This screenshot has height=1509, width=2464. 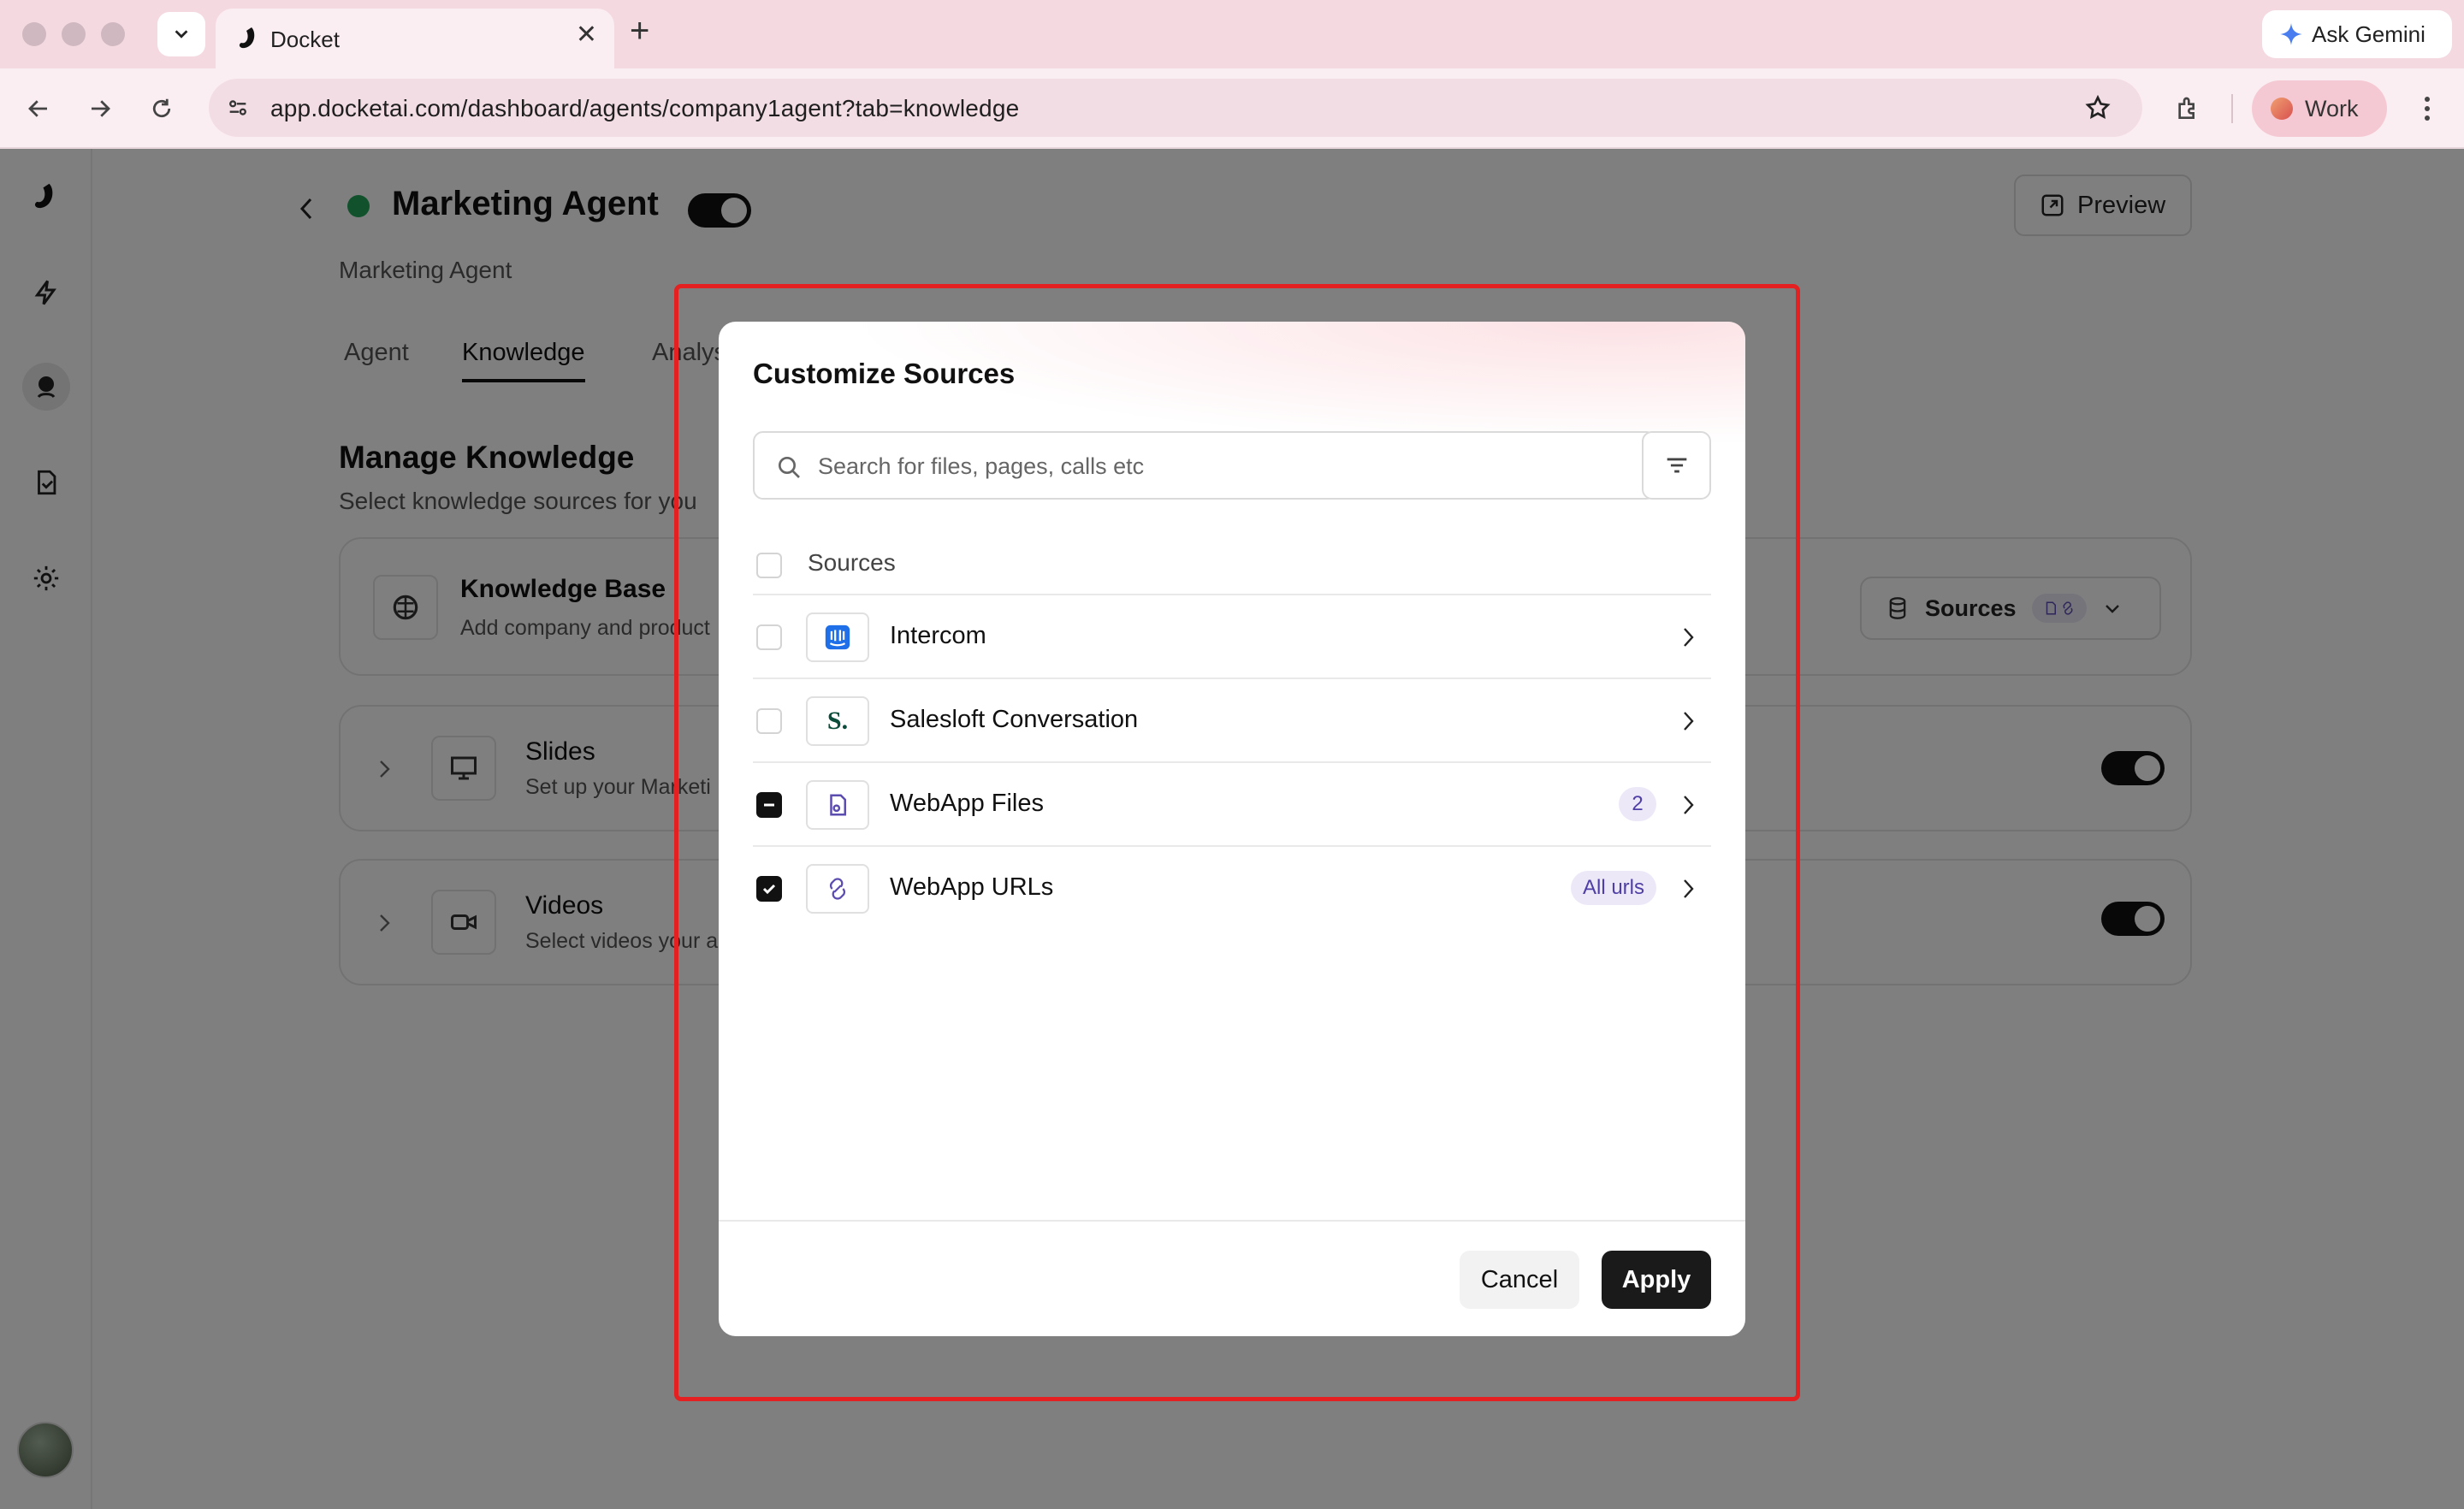 What do you see at coordinates (884, 373) in the screenshot?
I see `modal-title: Customize Sources` at bounding box center [884, 373].